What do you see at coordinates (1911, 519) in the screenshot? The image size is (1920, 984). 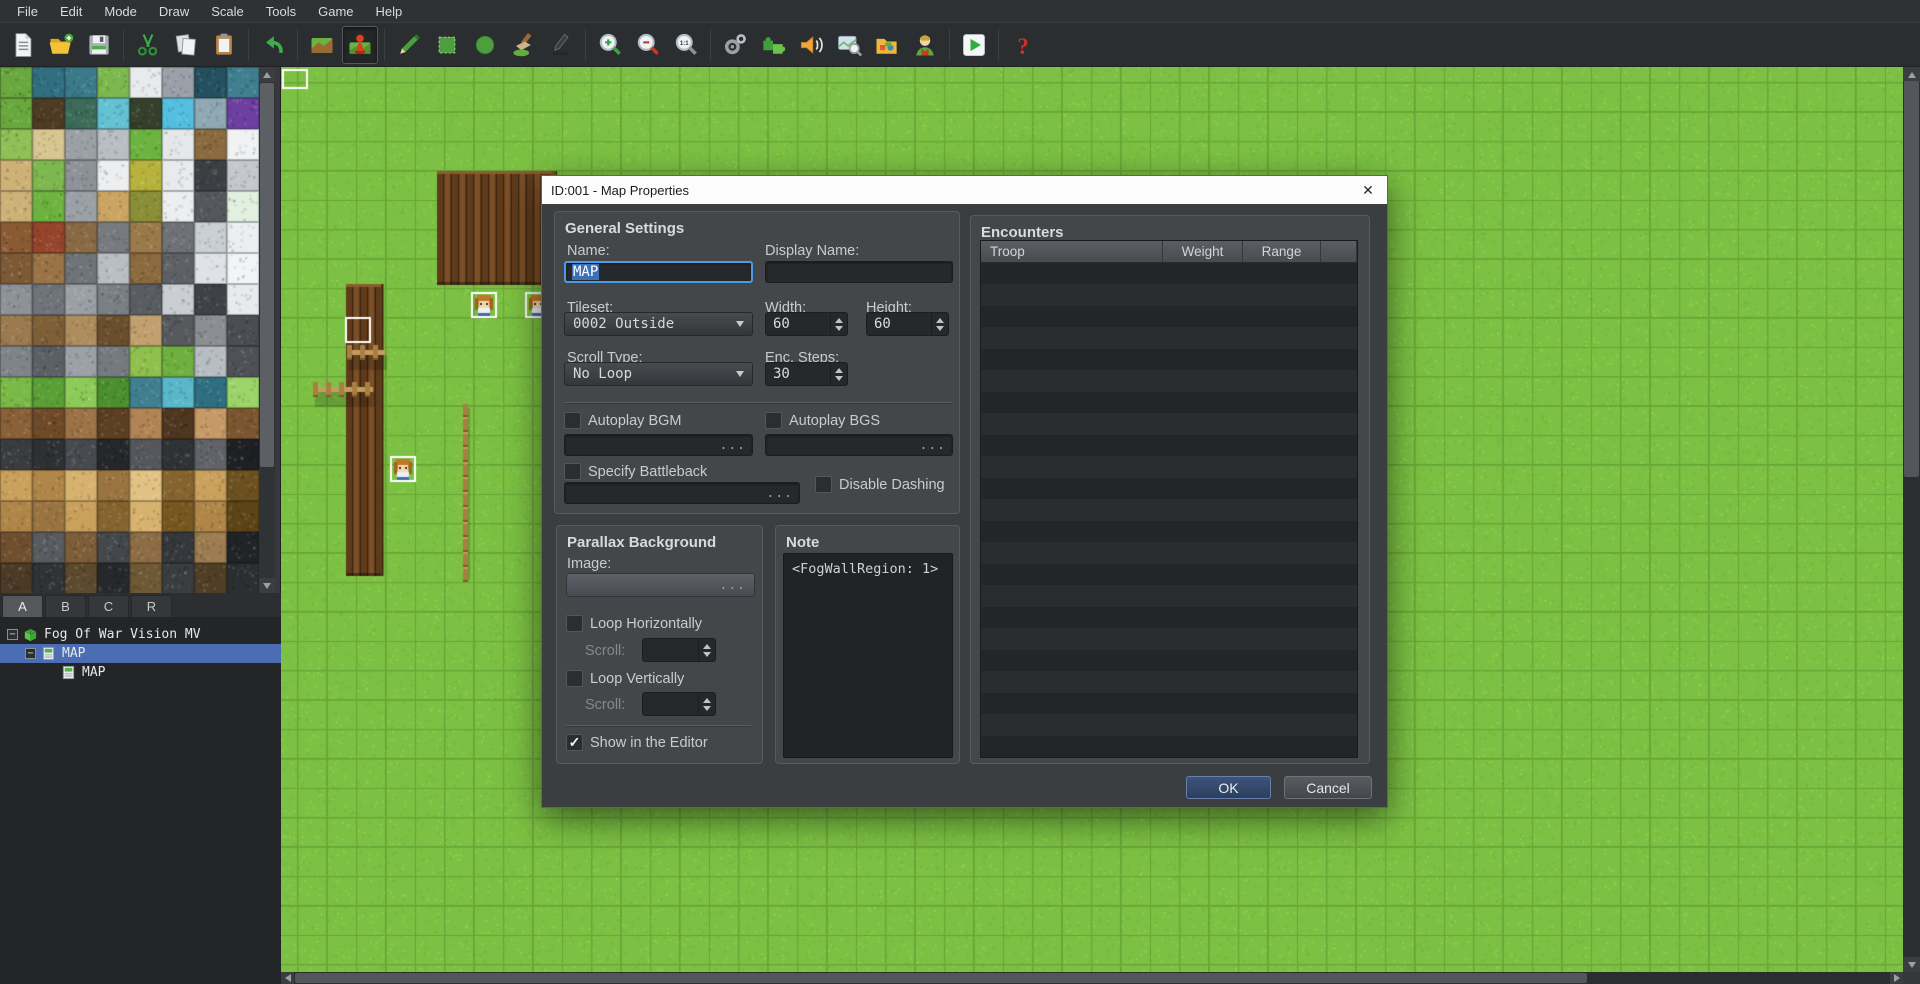 I see `map-vertical-scrollbar` at bounding box center [1911, 519].